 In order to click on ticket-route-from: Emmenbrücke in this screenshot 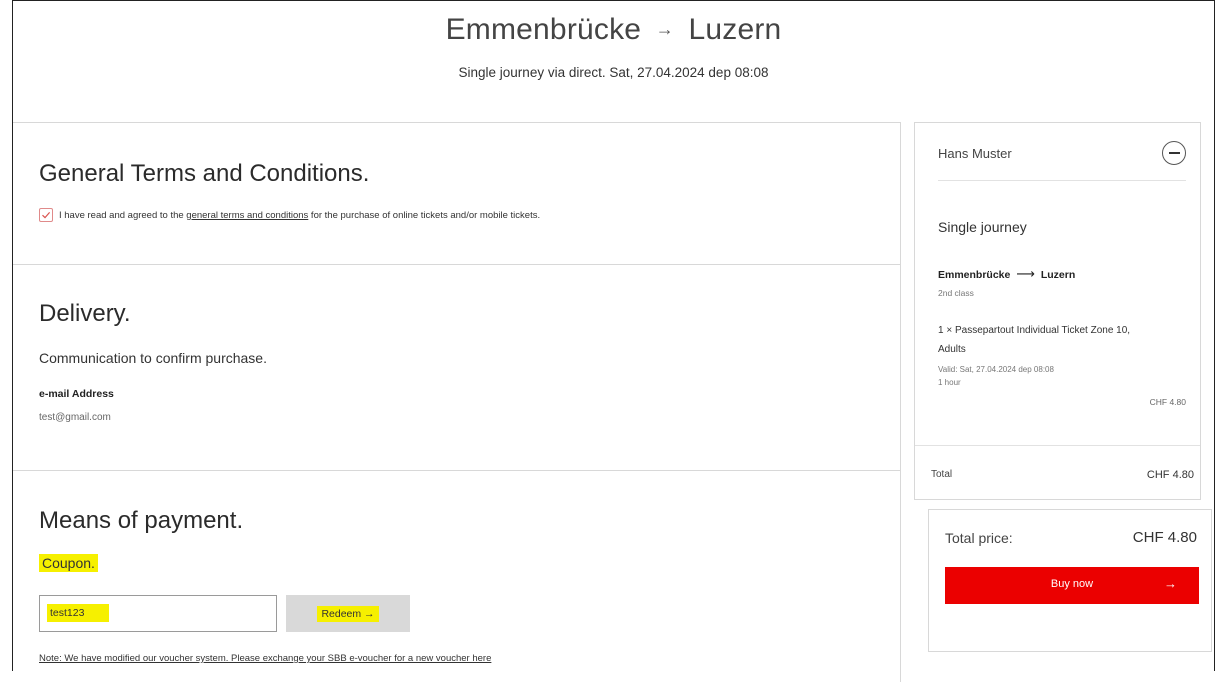, I will do `click(974, 275)`.